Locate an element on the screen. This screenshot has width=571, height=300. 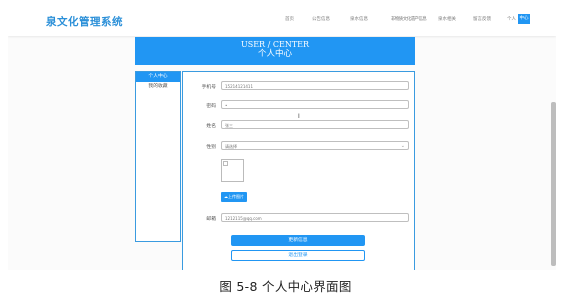
upload-image-button: ☁上传图片 is located at coordinates (234, 197).